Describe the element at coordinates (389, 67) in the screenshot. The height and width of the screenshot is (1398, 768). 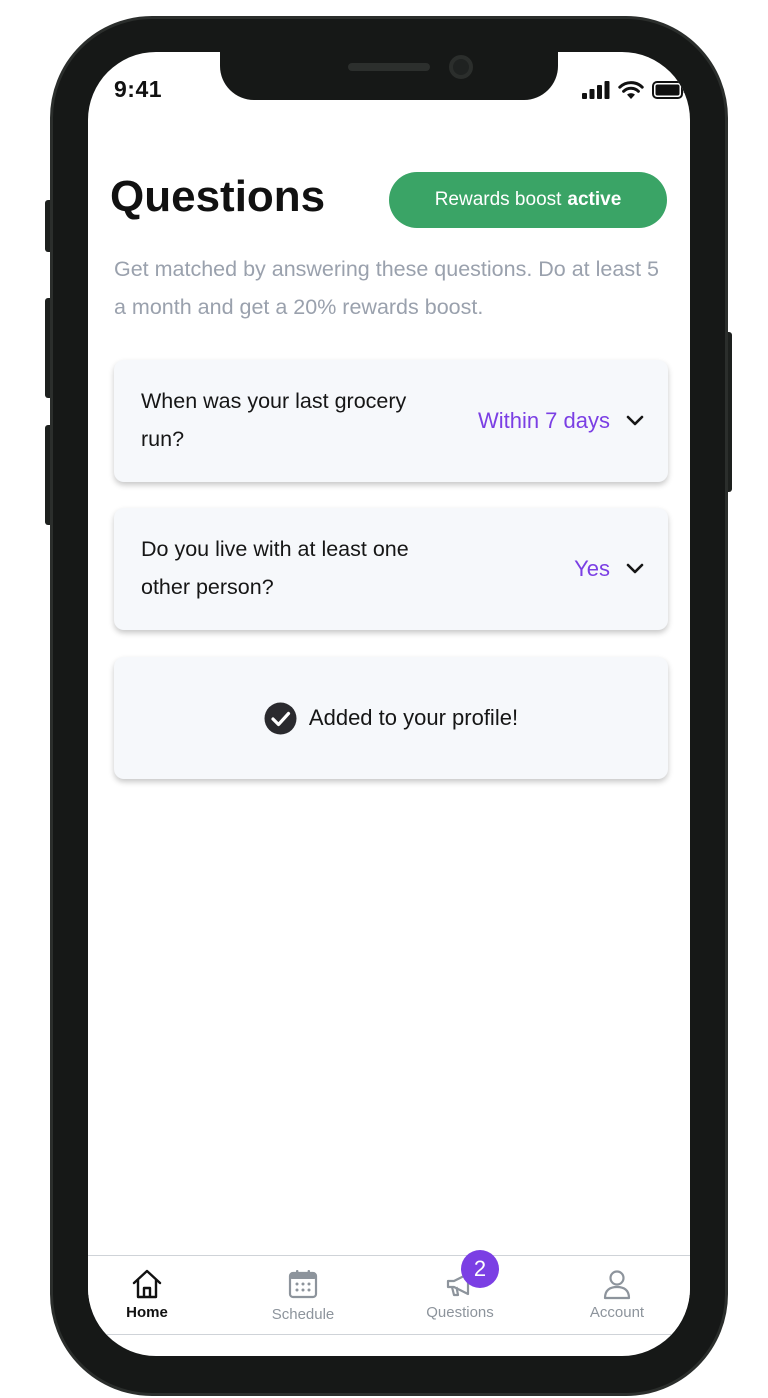
I see `speaker-grille` at that location.